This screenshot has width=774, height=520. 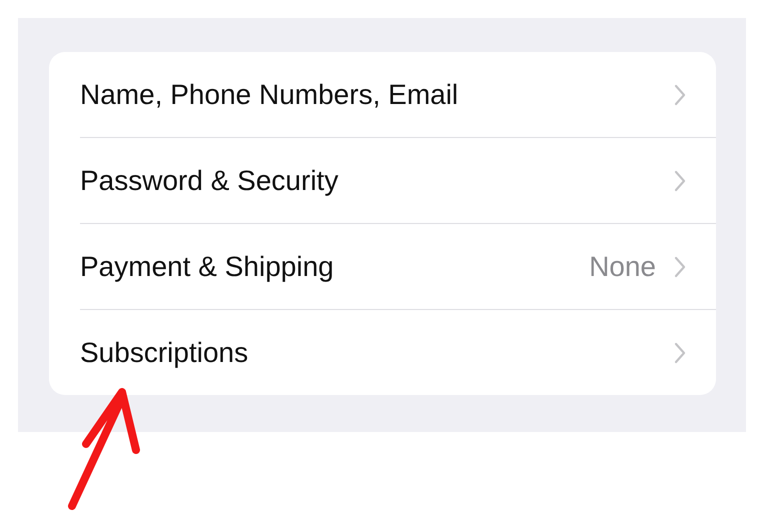 I want to click on settings-row: Name, Phone Numbers, Email, so click(x=398, y=95).